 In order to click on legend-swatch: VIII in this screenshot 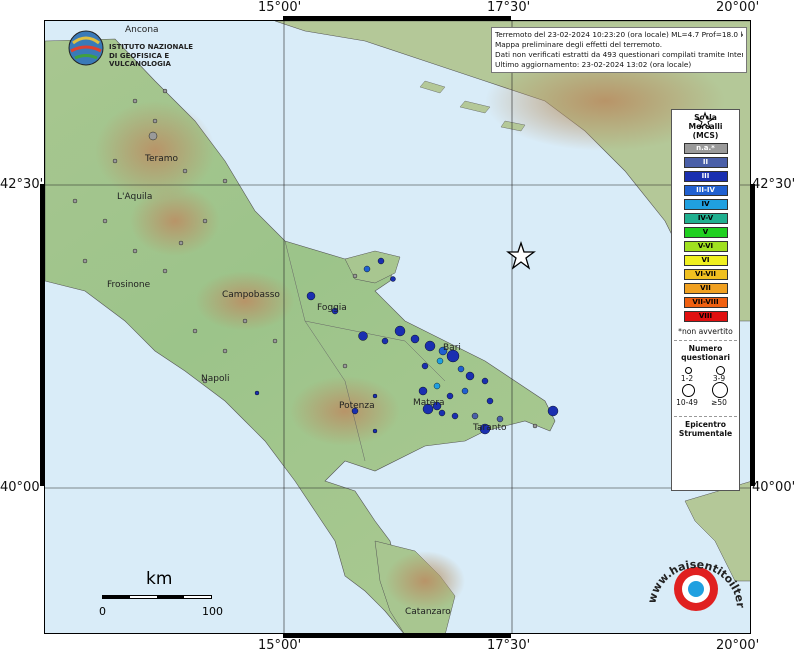, I will do `click(705, 316)`.